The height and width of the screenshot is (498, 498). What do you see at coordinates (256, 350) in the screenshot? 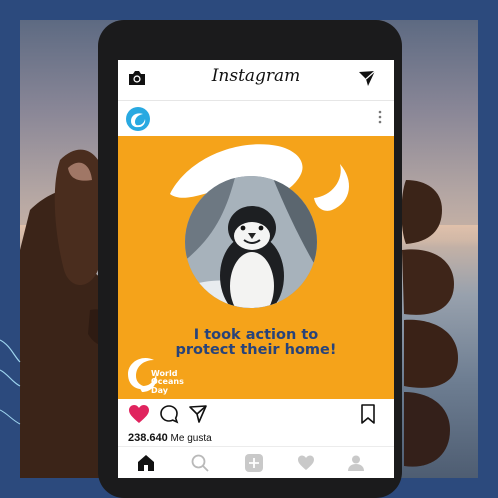
I see `headline-line-2: protect their home!` at bounding box center [256, 350].